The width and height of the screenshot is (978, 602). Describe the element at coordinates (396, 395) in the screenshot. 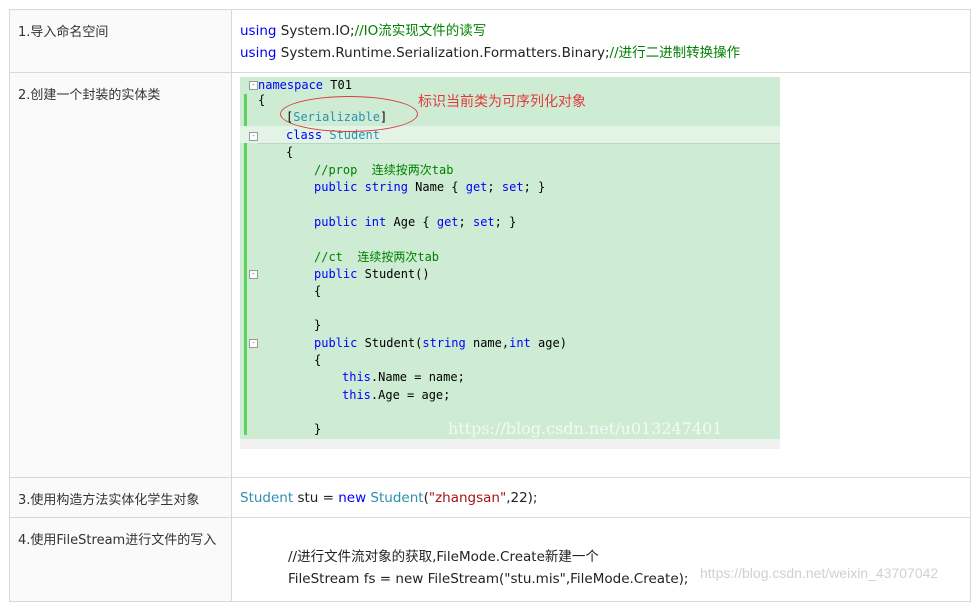

I see `code-line: this.Age = age;` at that location.